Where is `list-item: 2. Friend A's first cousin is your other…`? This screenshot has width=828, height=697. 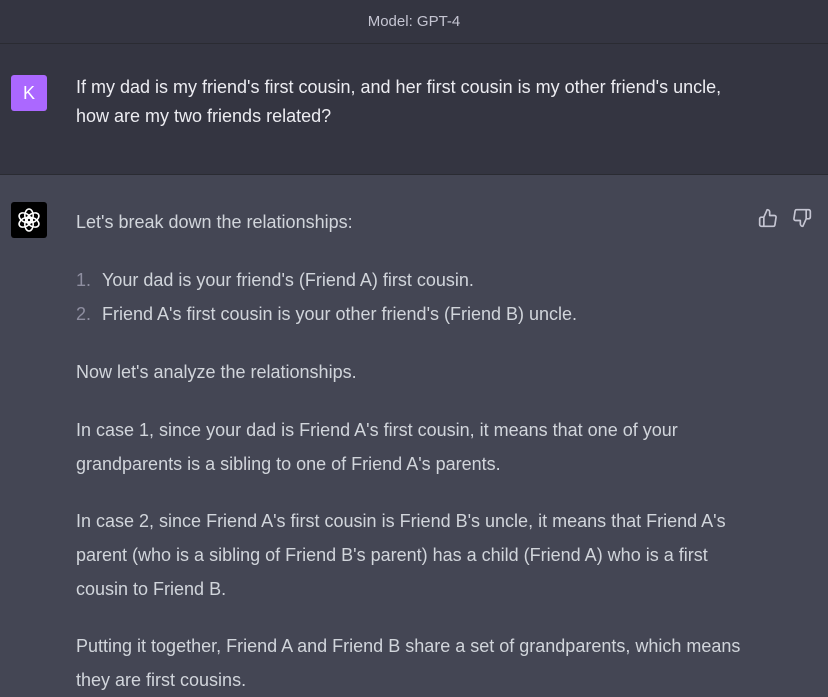 list-item: 2. Friend A's first cousin is your other… is located at coordinates (416, 314).